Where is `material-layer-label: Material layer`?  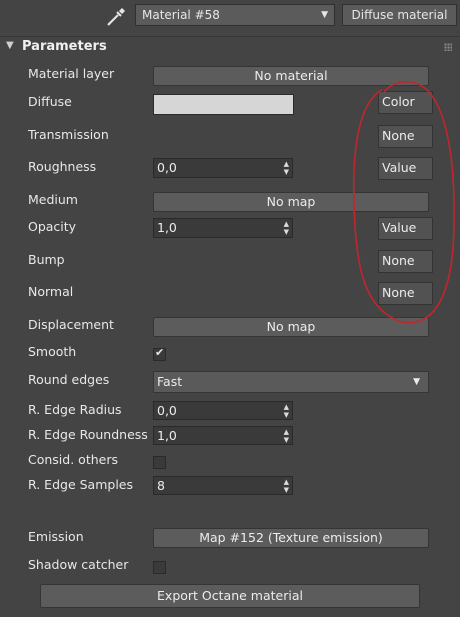
material-layer-label: Material layer is located at coordinates (71, 73).